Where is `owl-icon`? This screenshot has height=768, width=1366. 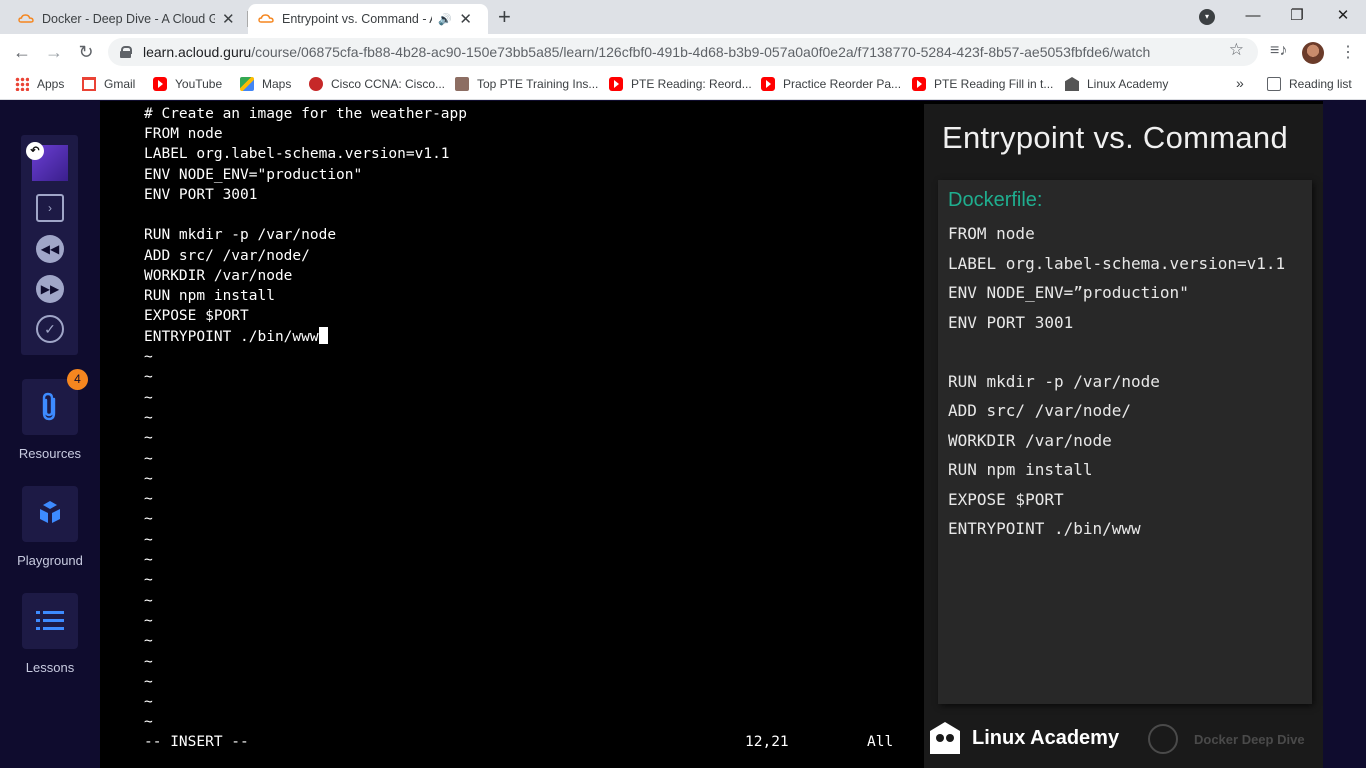 owl-icon is located at coordinates (945, 738).